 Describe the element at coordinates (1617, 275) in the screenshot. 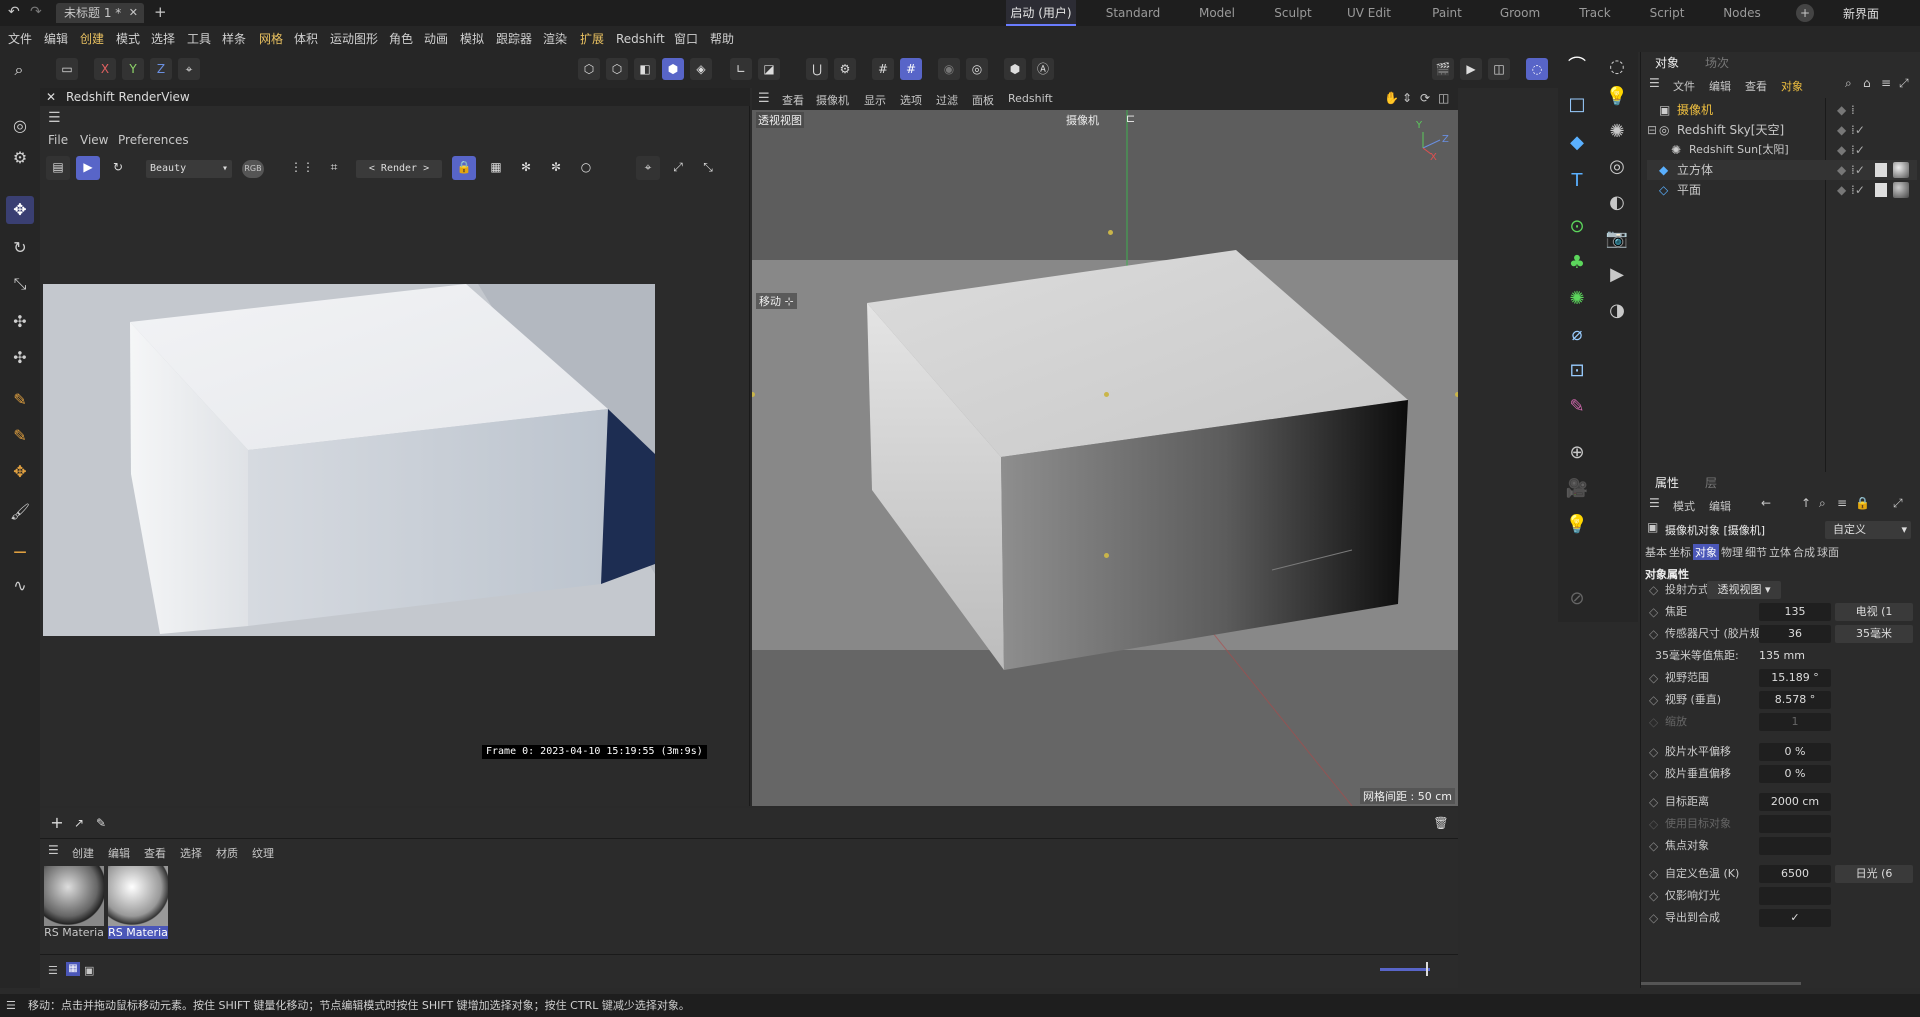

I see `rs-proxy-icon: ▶` at that location.